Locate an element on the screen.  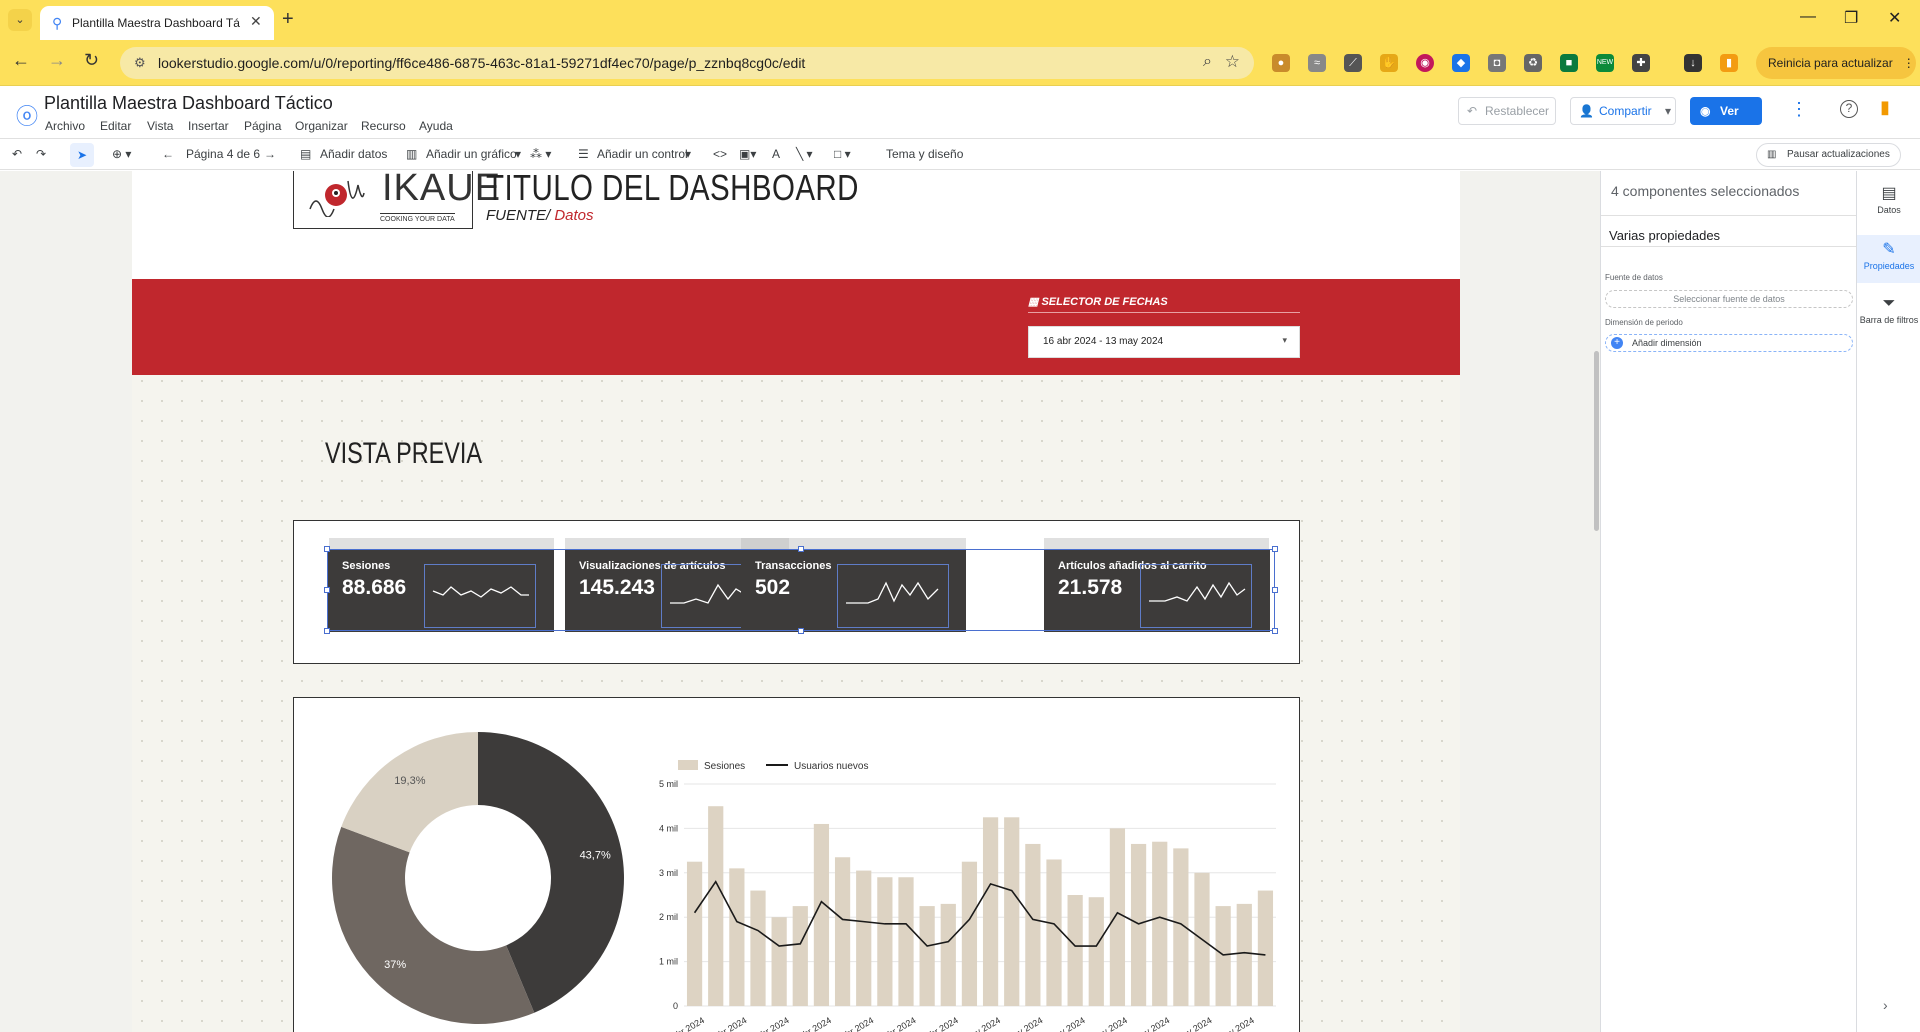
close-tab-icon: ✕ is located at coordinates (256, 21).